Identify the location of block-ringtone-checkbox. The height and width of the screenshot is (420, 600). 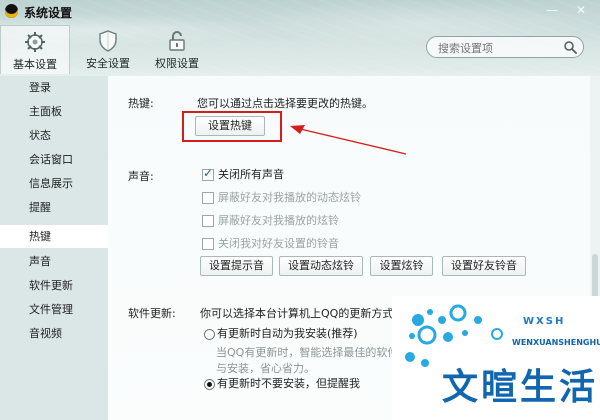
(208, 221).